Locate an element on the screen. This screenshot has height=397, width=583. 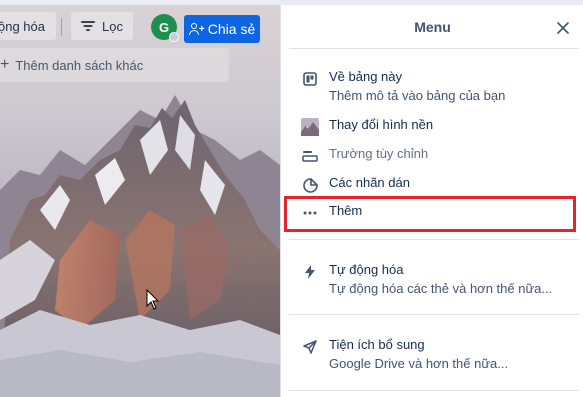
board-toolbar: ộng hóa Lọc G + Chia sẻ is located at coordinates (140, 23).